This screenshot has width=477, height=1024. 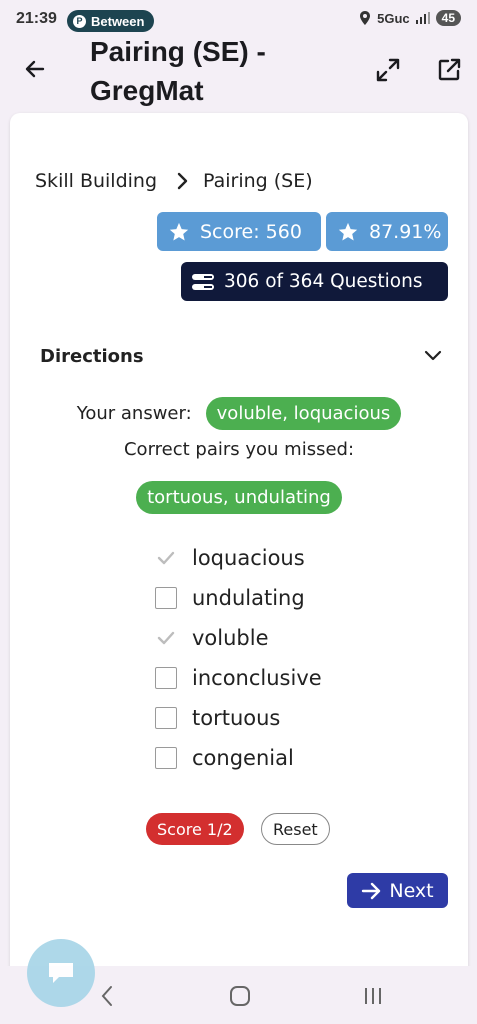 I want to click on option-row: undulating, so click(x=238, y=598).